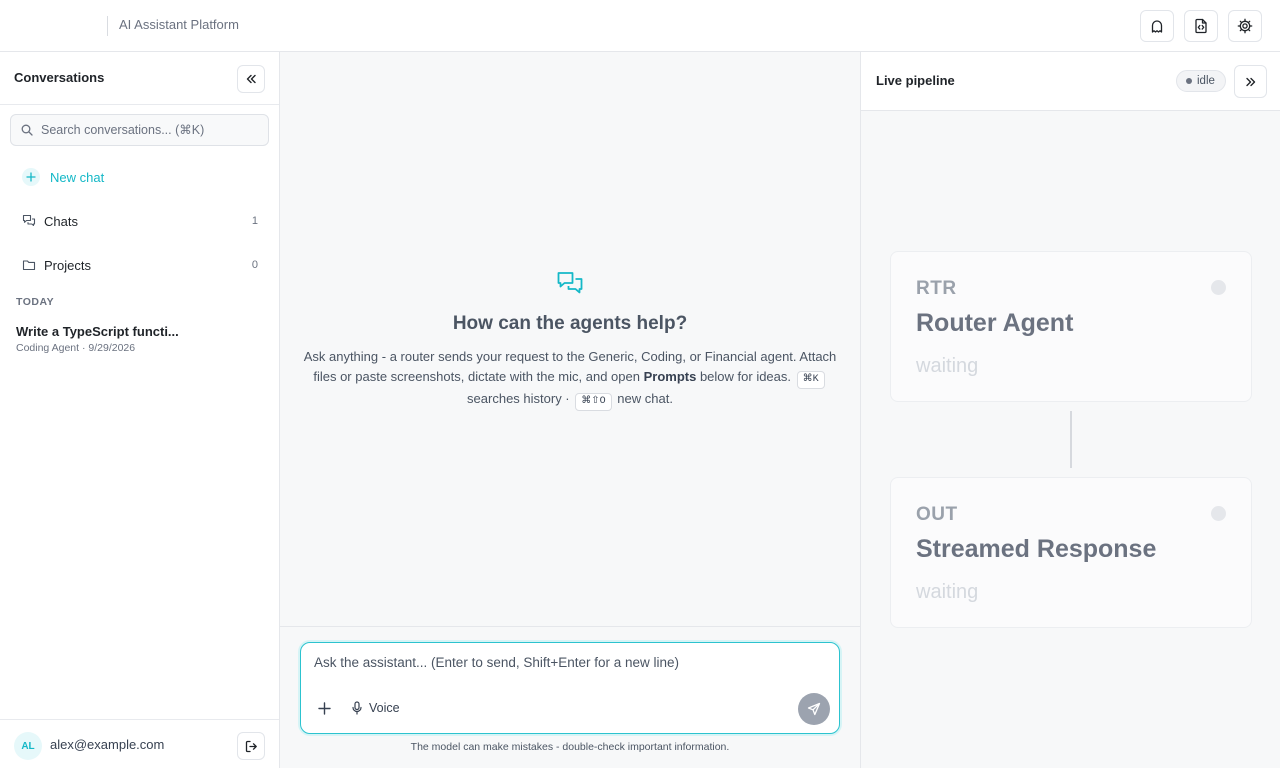 This screenshot has width=1280, height=768. I want to click on app-title: AI Assistant Platform, so click(179, 24).